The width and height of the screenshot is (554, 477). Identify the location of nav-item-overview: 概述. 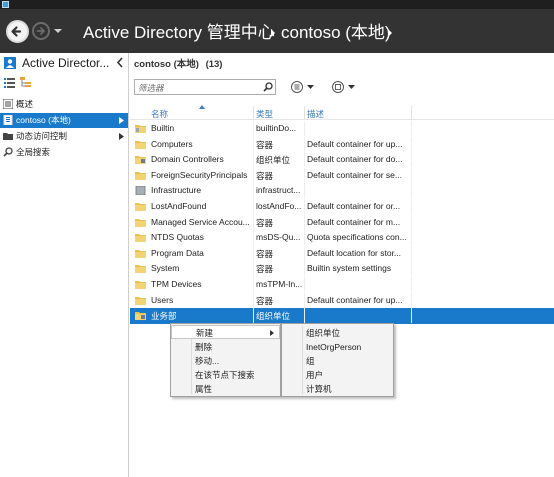
(64, 104).